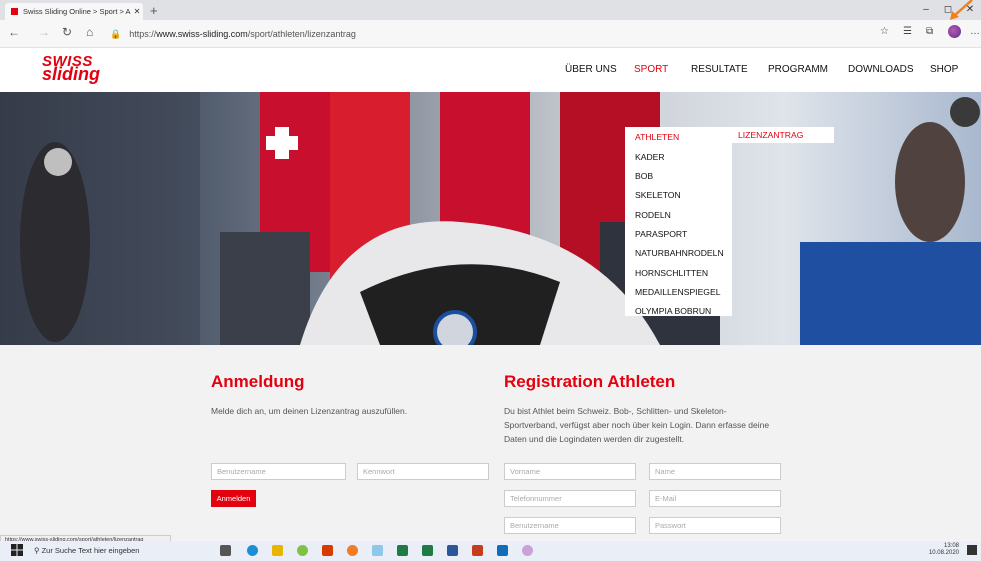 This screenshot has height=561, width=981. What do you see at coordinates (301, 34) in the screenshot?
I see `url-path: /sport/athleten/lizenzantrag` at bounding box center [301, 34].